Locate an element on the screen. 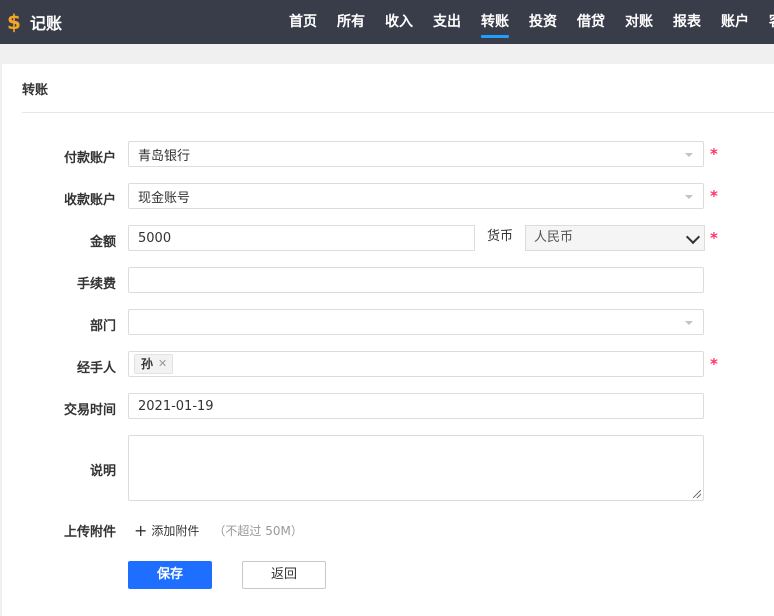 The height and width of the screenshot is (616, 774). nav-item-loan: 借贷 is located at coordinates (591, 22).